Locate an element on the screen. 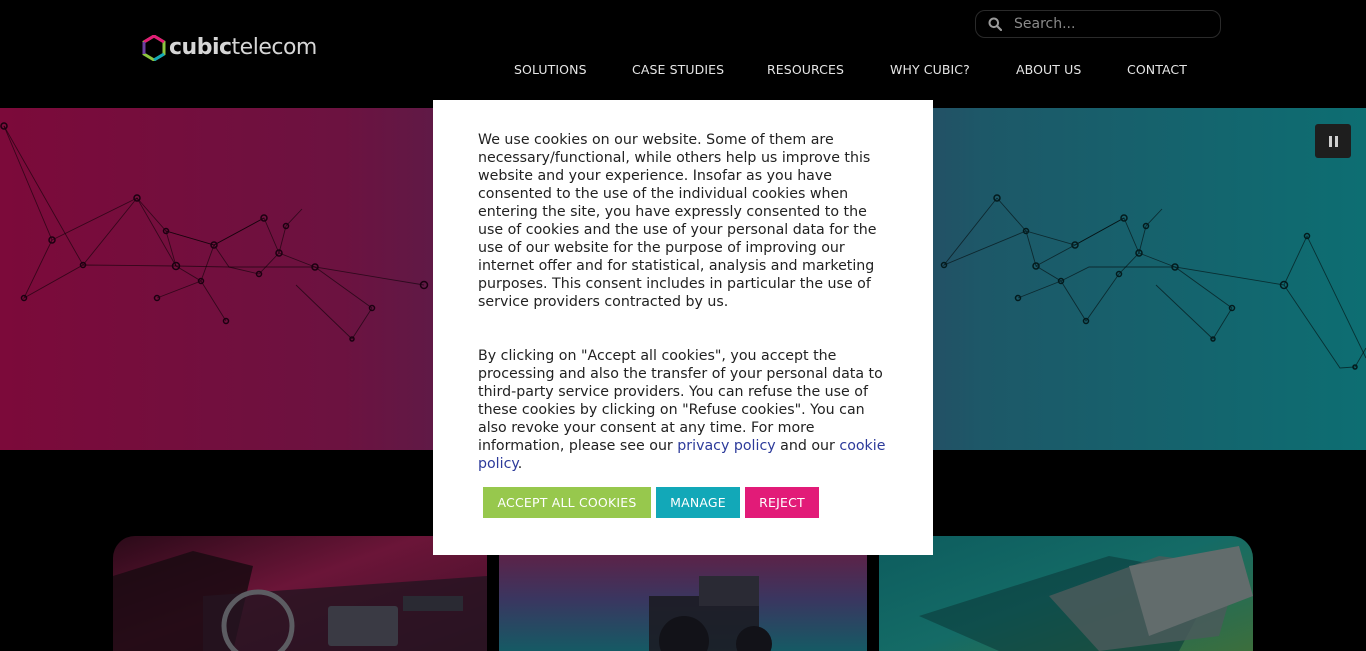  privacy-policy-link: privacy policy is located at coordinates (726, 446).